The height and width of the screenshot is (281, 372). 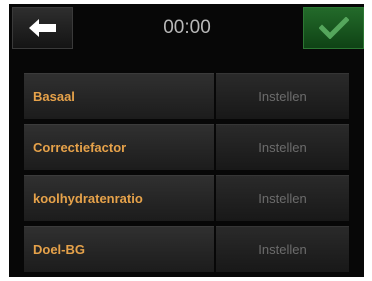 I want to click on time-display: 00:00, so click(x=187, y=27).